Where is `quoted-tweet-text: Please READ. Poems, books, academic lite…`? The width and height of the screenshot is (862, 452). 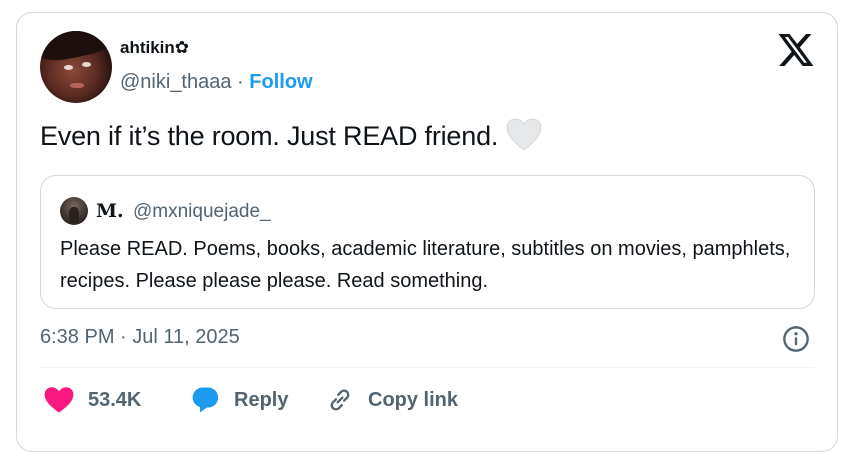
quoted-tweet-text: Please READ. Poems, books, academic lite… is located at coordinates (425, 265).